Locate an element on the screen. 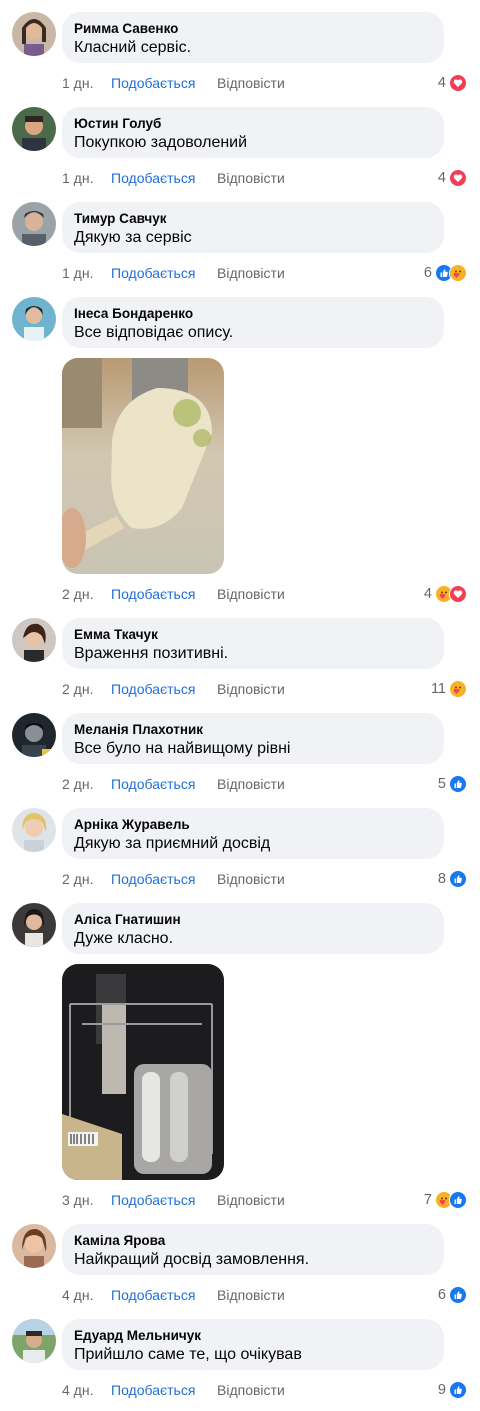 Image resolution: width=480 pixels, height=1411 pixels. author-name: Римма Савенко is located at coordinates (253, 28).